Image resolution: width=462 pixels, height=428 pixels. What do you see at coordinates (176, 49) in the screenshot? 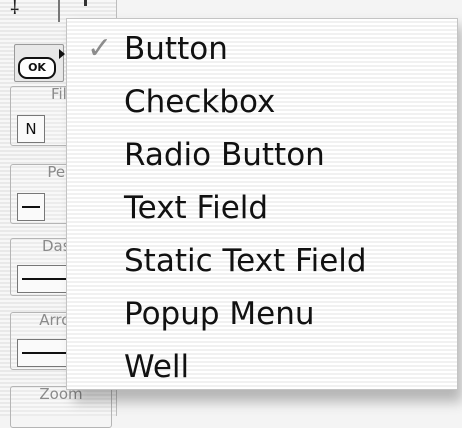
I see `menu-item-label: Button` at bounding box center [176, 49].